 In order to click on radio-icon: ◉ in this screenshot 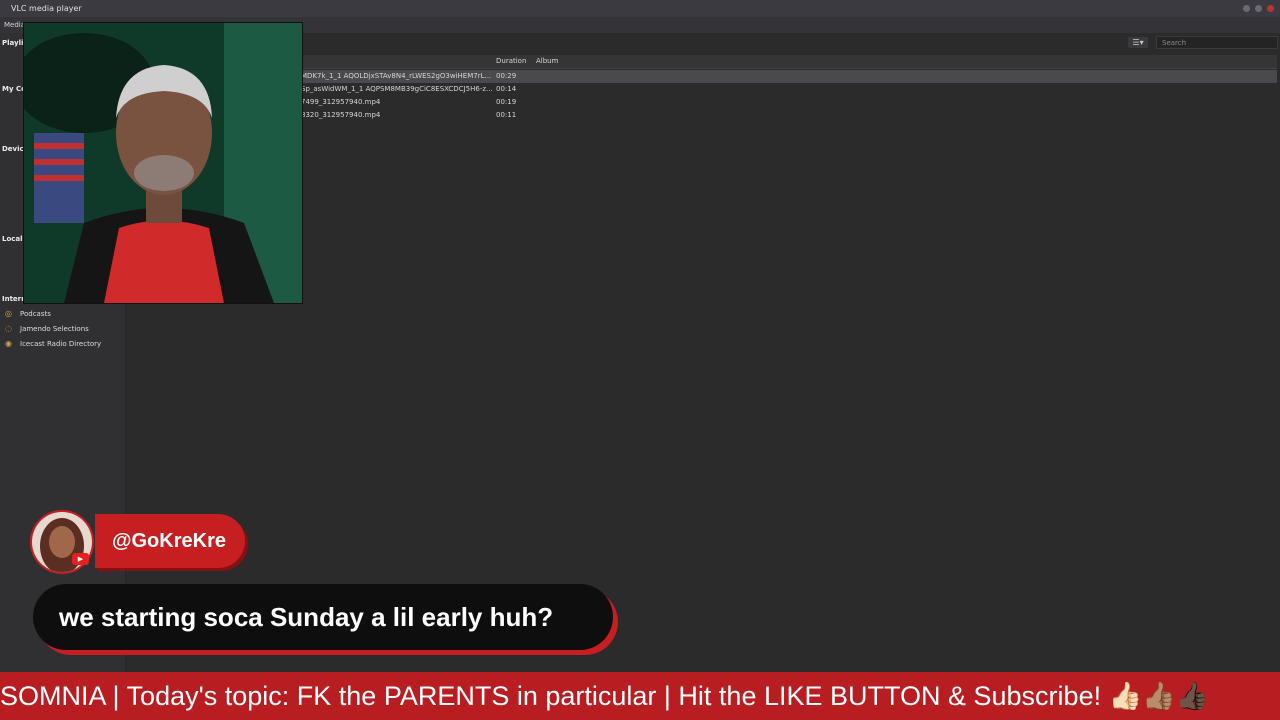, I will do `click(8, 343)`.